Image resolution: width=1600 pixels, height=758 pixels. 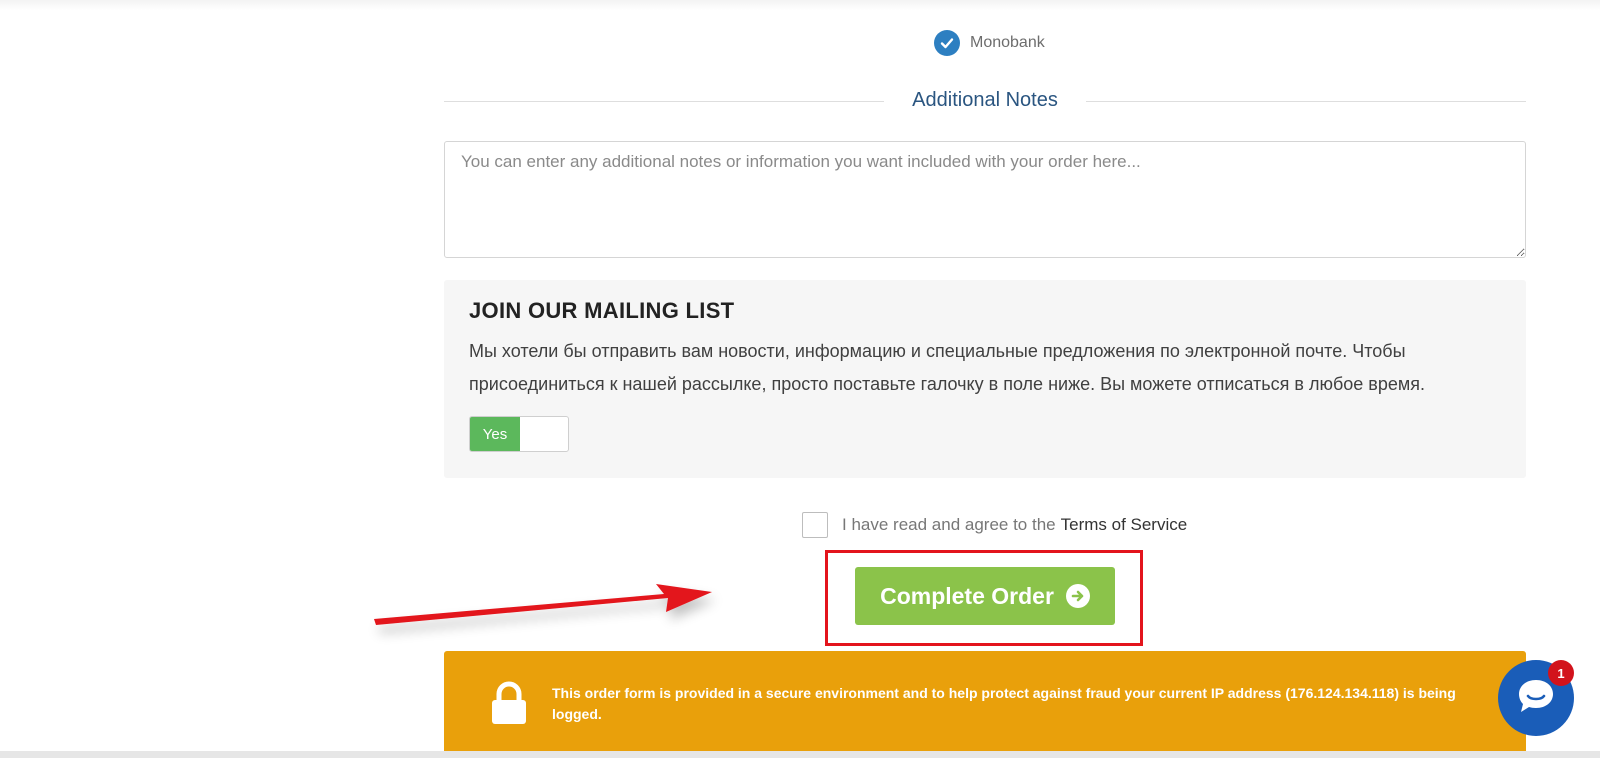 What do you see at coordinates (509, 703) in the screenshot?
I see `lock-icon` at bounding box center [509, 703].